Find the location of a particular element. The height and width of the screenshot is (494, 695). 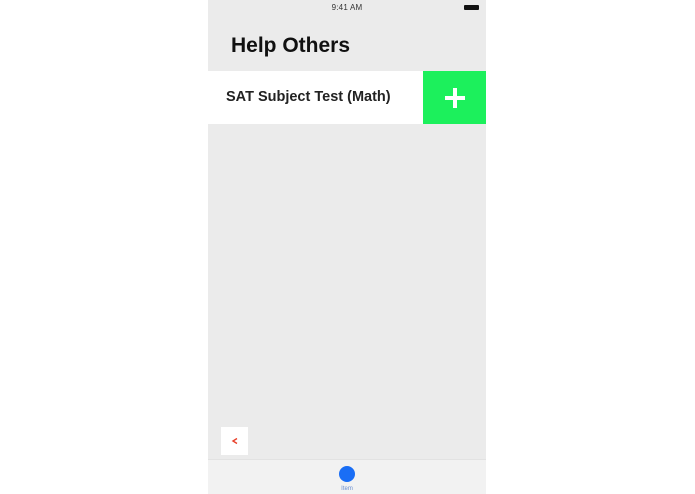

tab-item: Item is located at coordinates (347, 479).